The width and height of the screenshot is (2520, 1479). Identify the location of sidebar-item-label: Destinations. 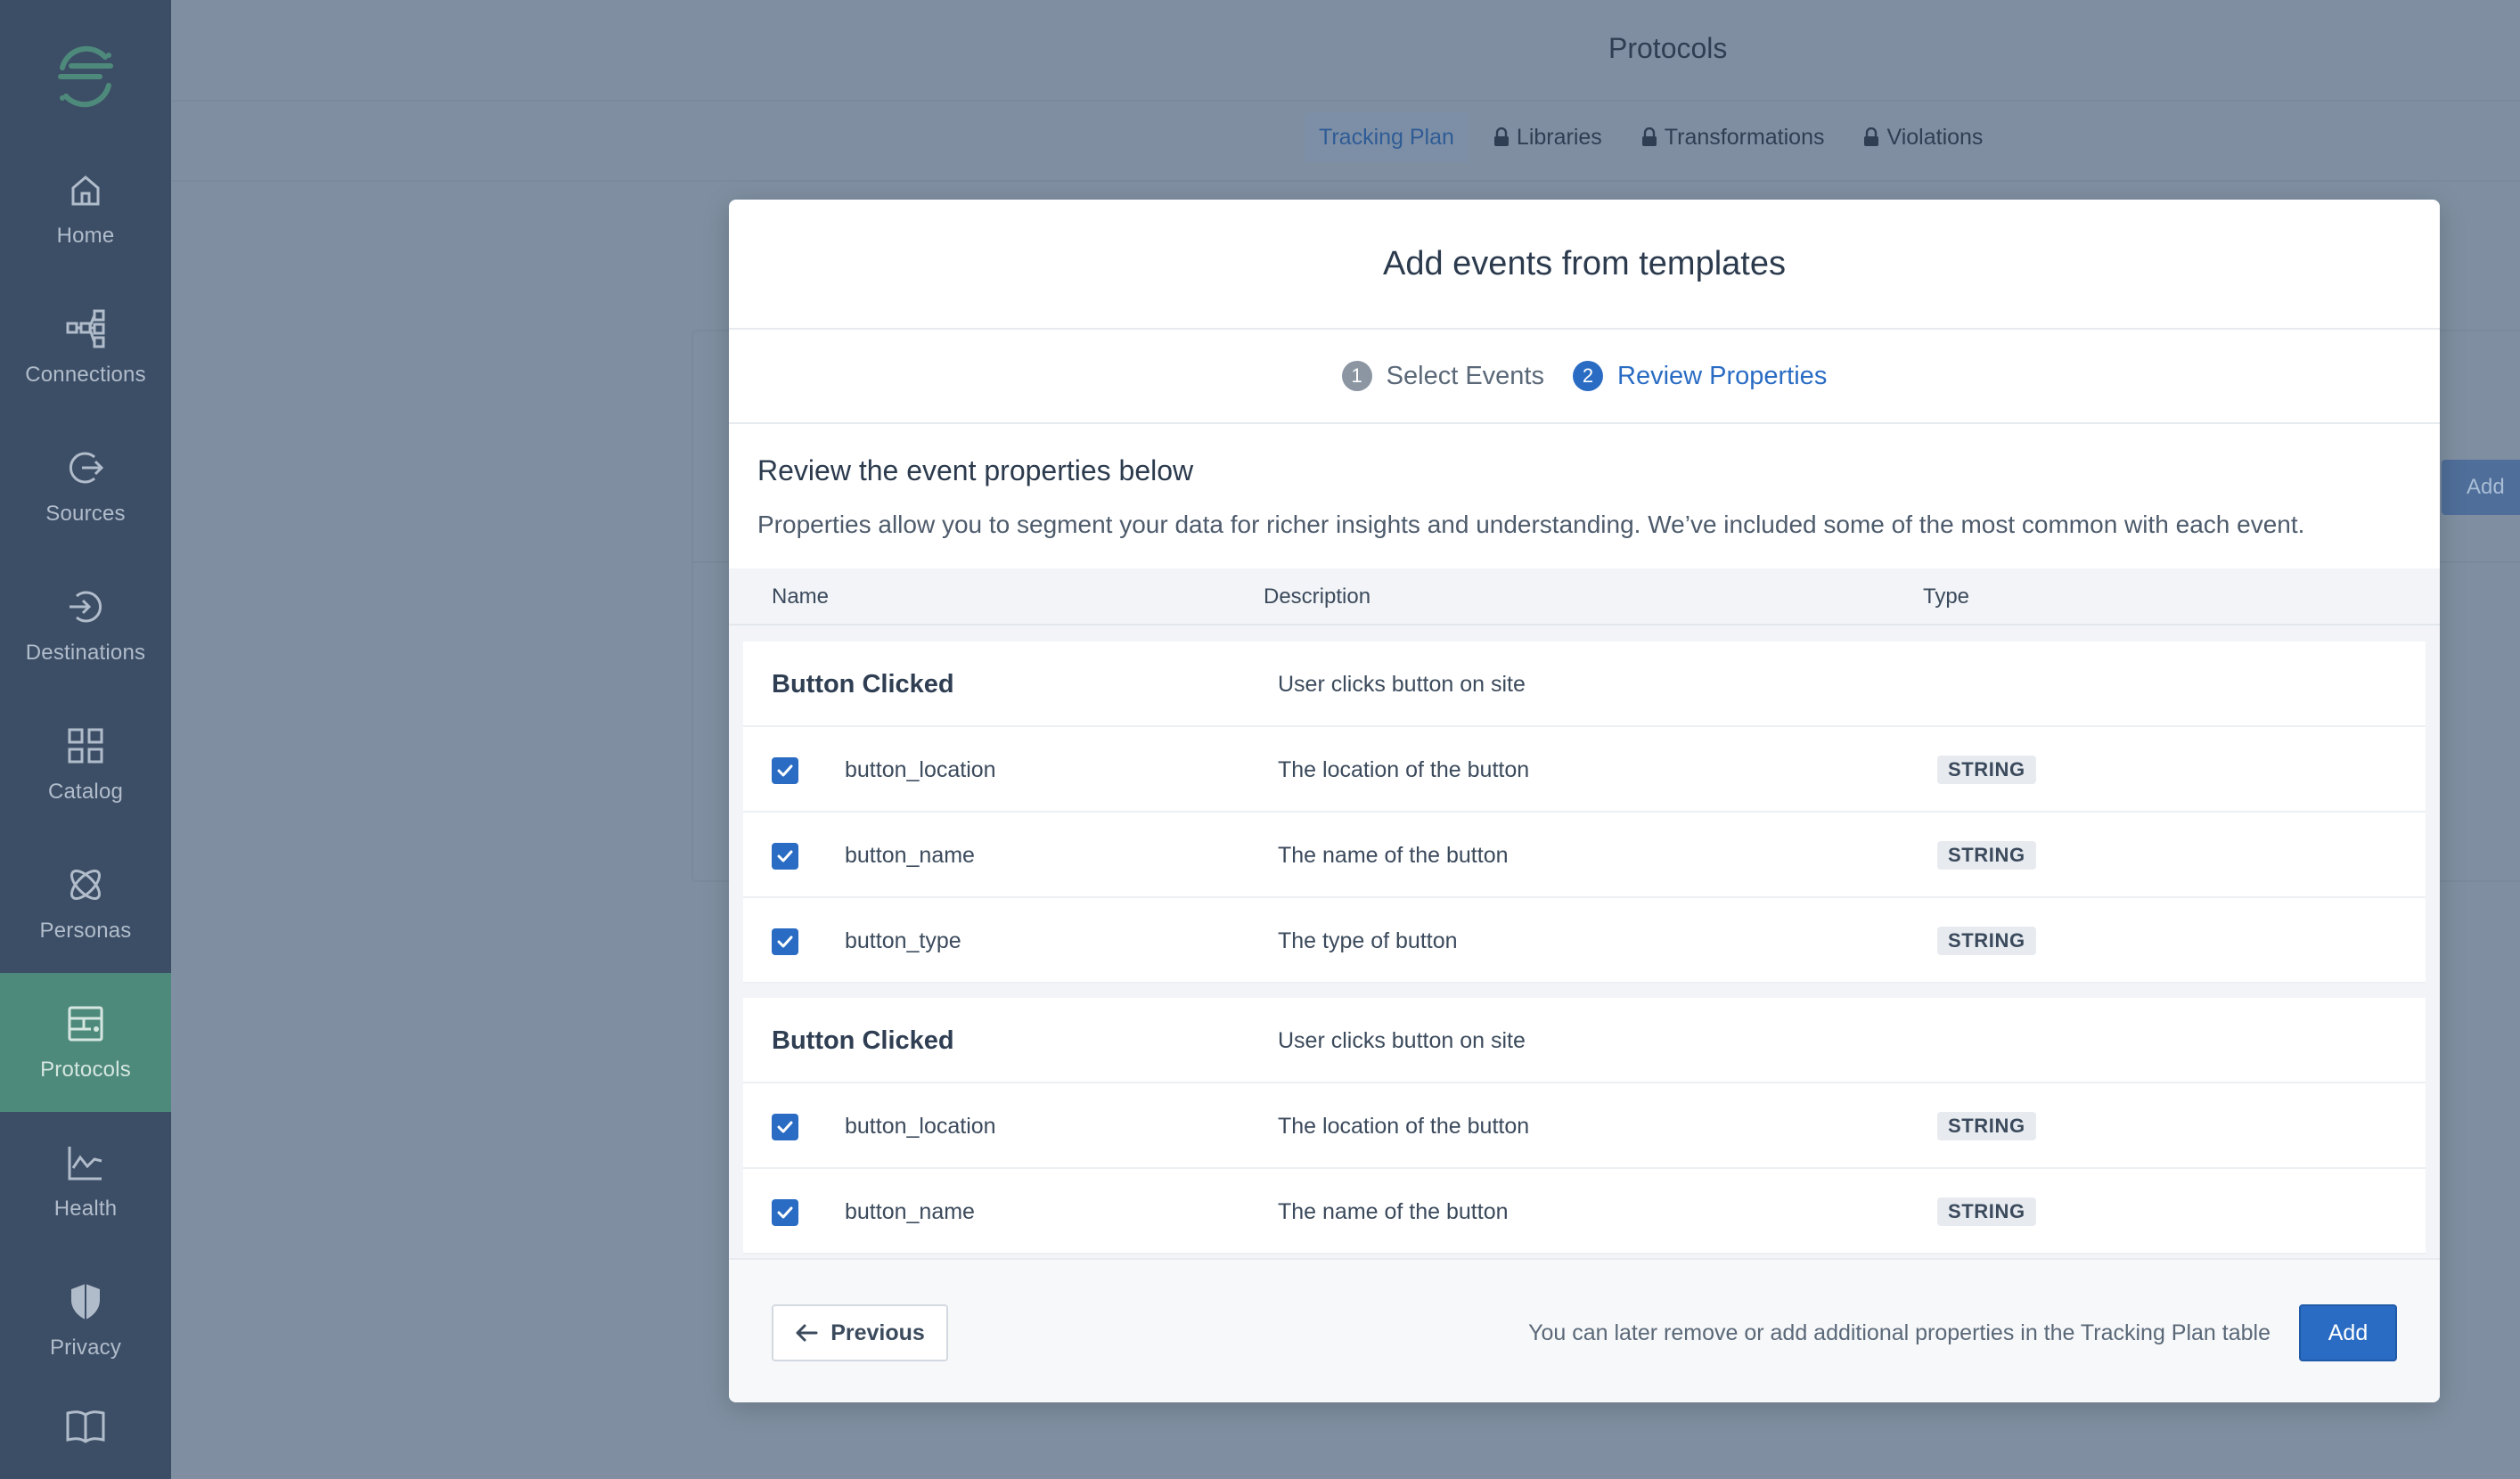
(85, 653).